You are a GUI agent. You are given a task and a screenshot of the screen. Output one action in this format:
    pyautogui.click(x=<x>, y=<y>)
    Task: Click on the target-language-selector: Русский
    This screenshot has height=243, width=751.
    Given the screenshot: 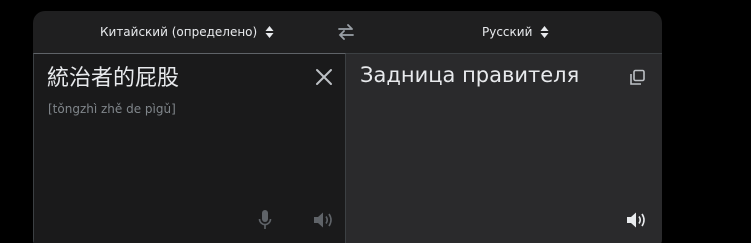 What is the action you would take?
    pyautogui.click(x=515, y=32)
    